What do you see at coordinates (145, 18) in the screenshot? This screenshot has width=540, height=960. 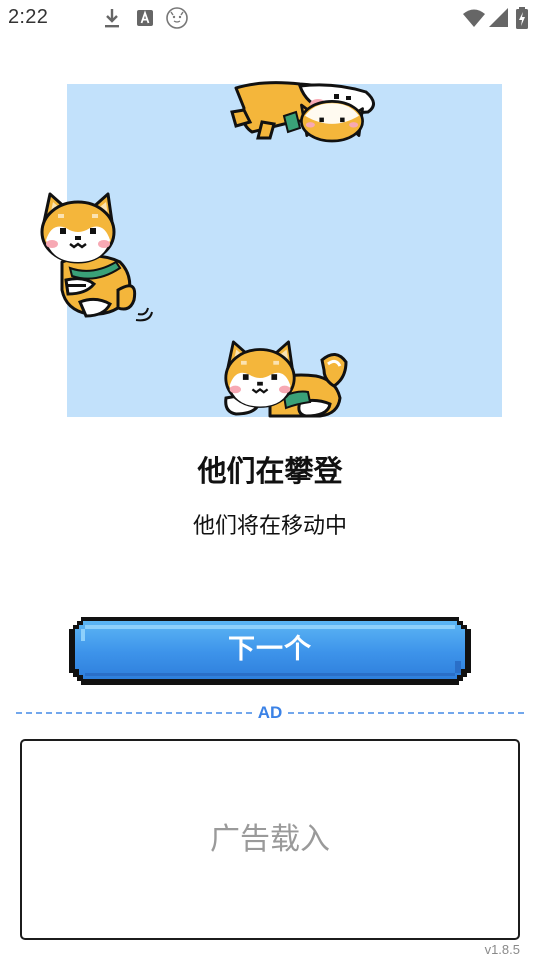 I see `a-letter-icon` at bounding box center [145, 18].